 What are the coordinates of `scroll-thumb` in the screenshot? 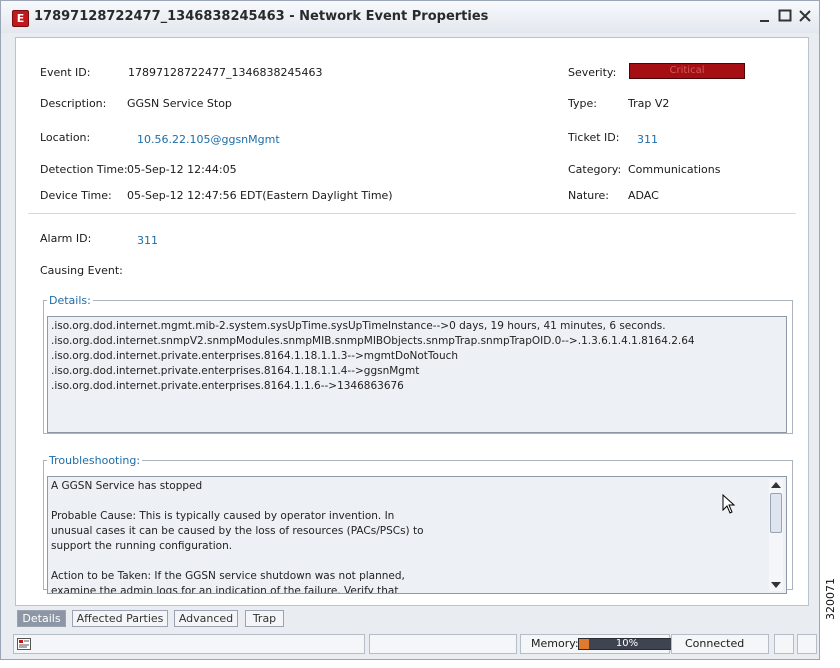 It's located at (776, 513).